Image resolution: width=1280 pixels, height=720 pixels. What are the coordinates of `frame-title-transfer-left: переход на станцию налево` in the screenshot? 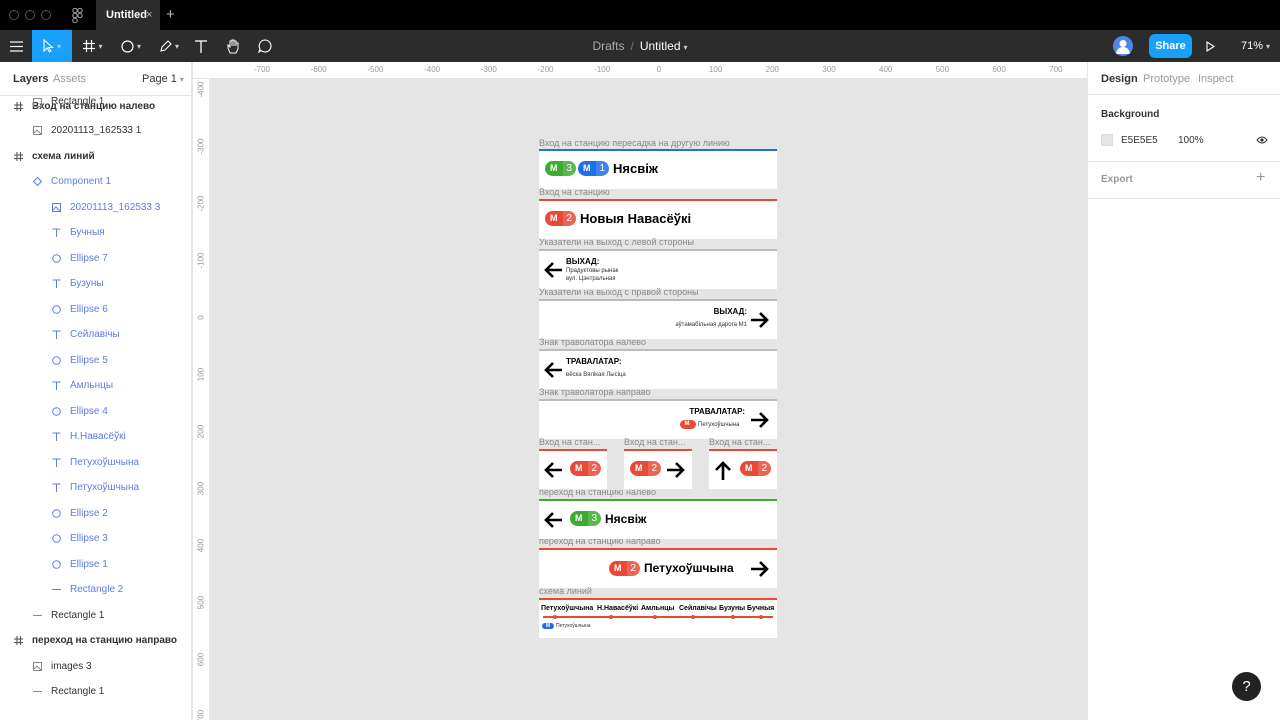 It's located at (659, 492).